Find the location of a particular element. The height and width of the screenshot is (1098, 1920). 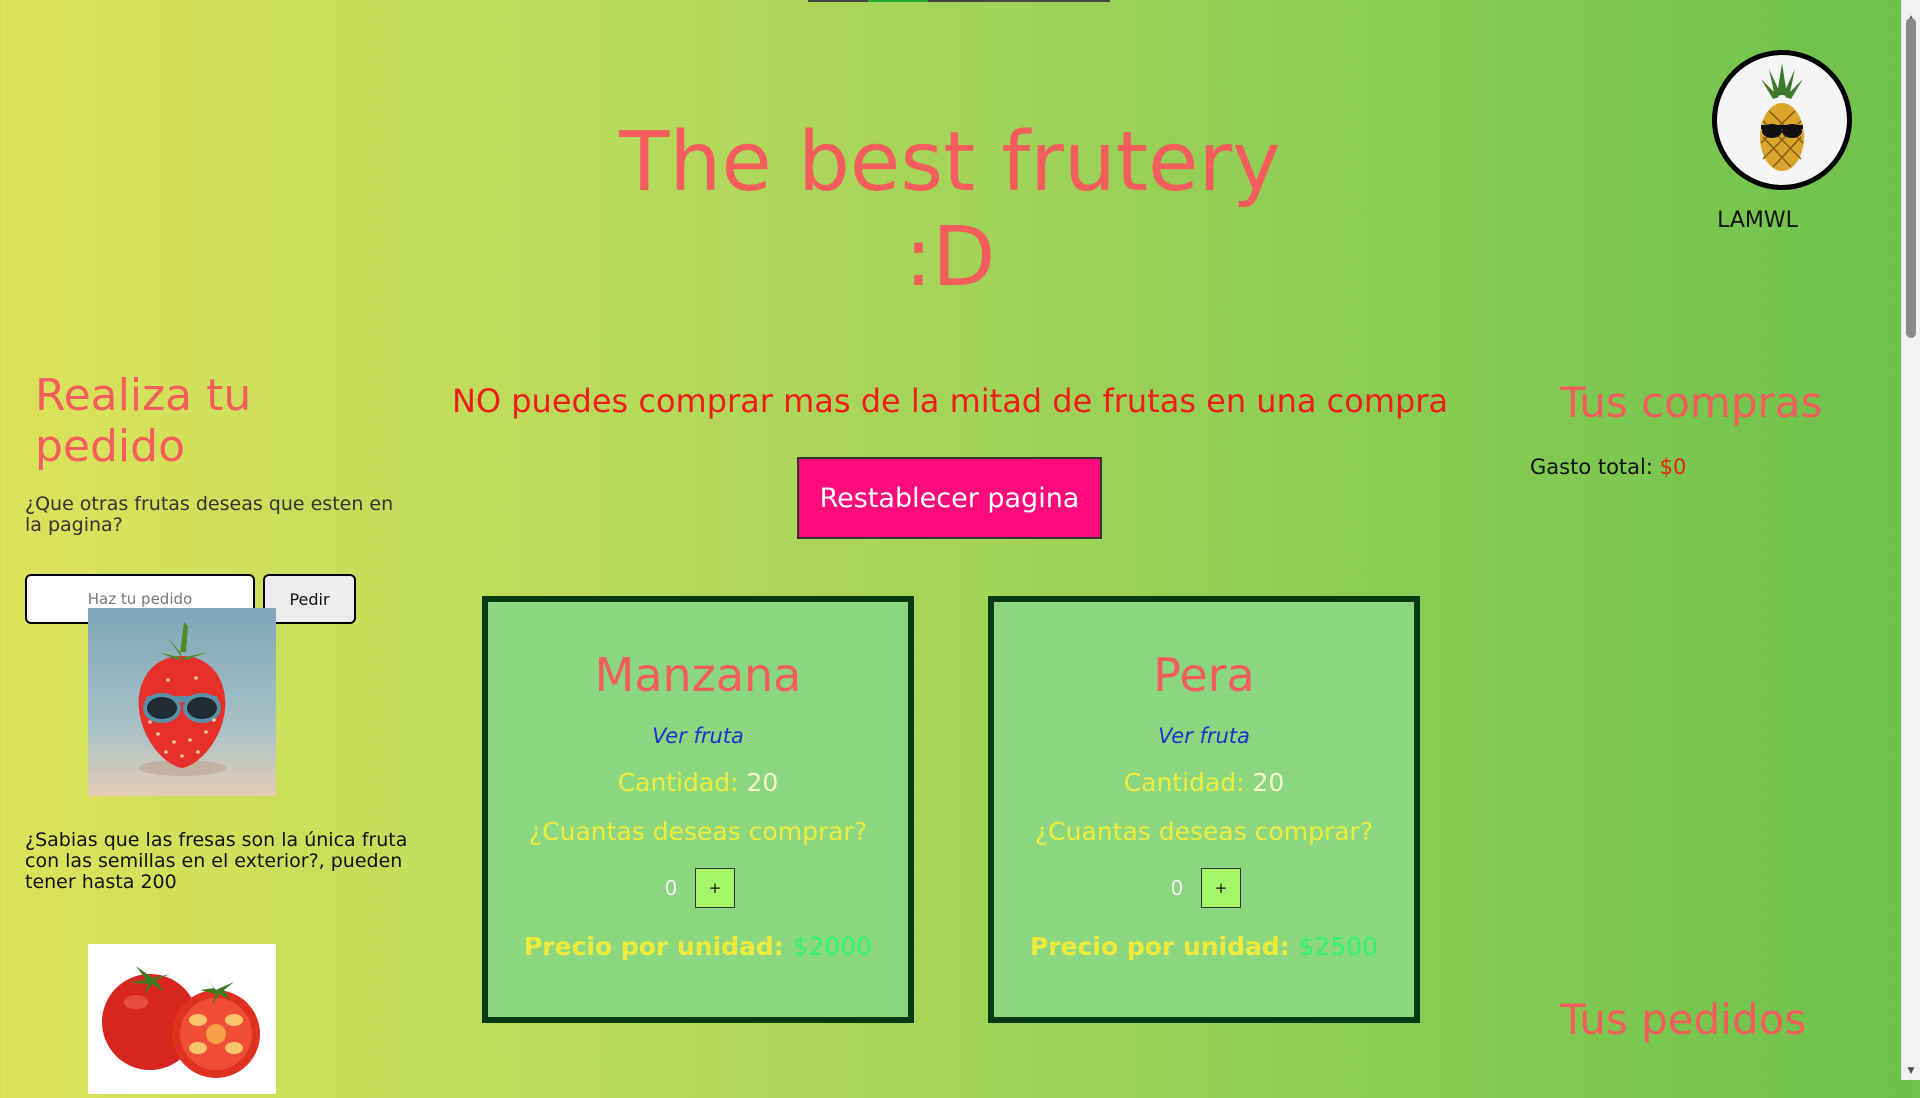

fruit-name: Manzana is located at coordinates (698, 675).